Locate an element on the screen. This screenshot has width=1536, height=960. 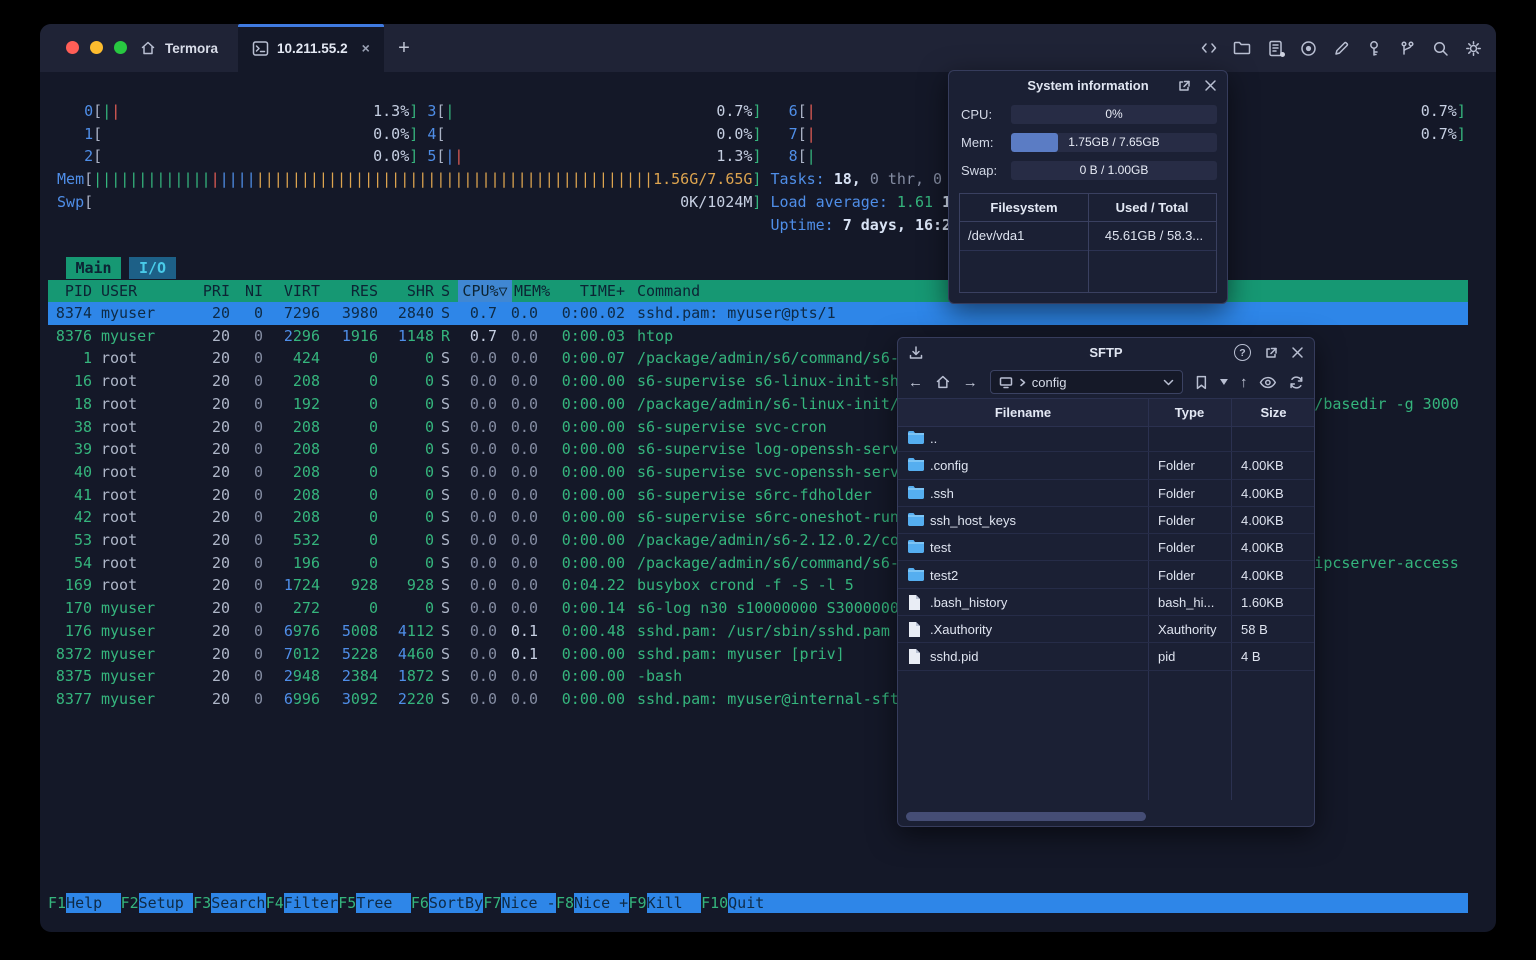
fkey-action-tree: Tree is located at coordinates (383, 903).